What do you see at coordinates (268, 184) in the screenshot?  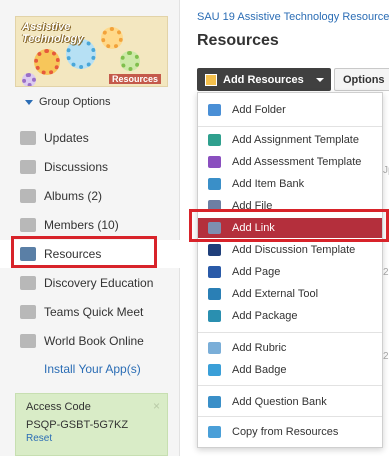 I see `menu-item-label: Add Item Bank` at bounding box center [268, 184].